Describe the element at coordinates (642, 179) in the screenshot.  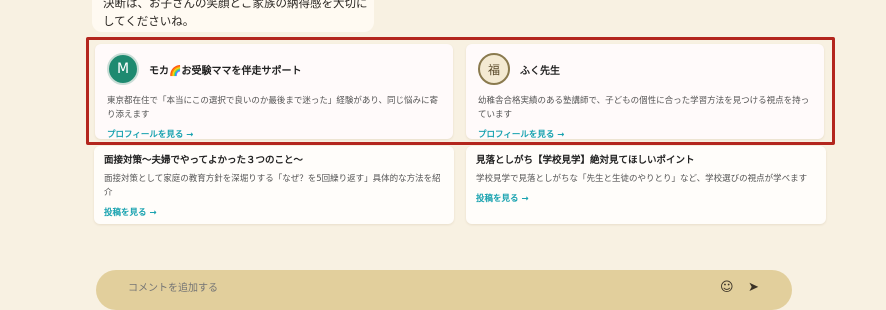
I see `post-description: 学校見学で見落としがちな「先生と生徒のやりとり」など、学校選びの視点が学べます` at that location.